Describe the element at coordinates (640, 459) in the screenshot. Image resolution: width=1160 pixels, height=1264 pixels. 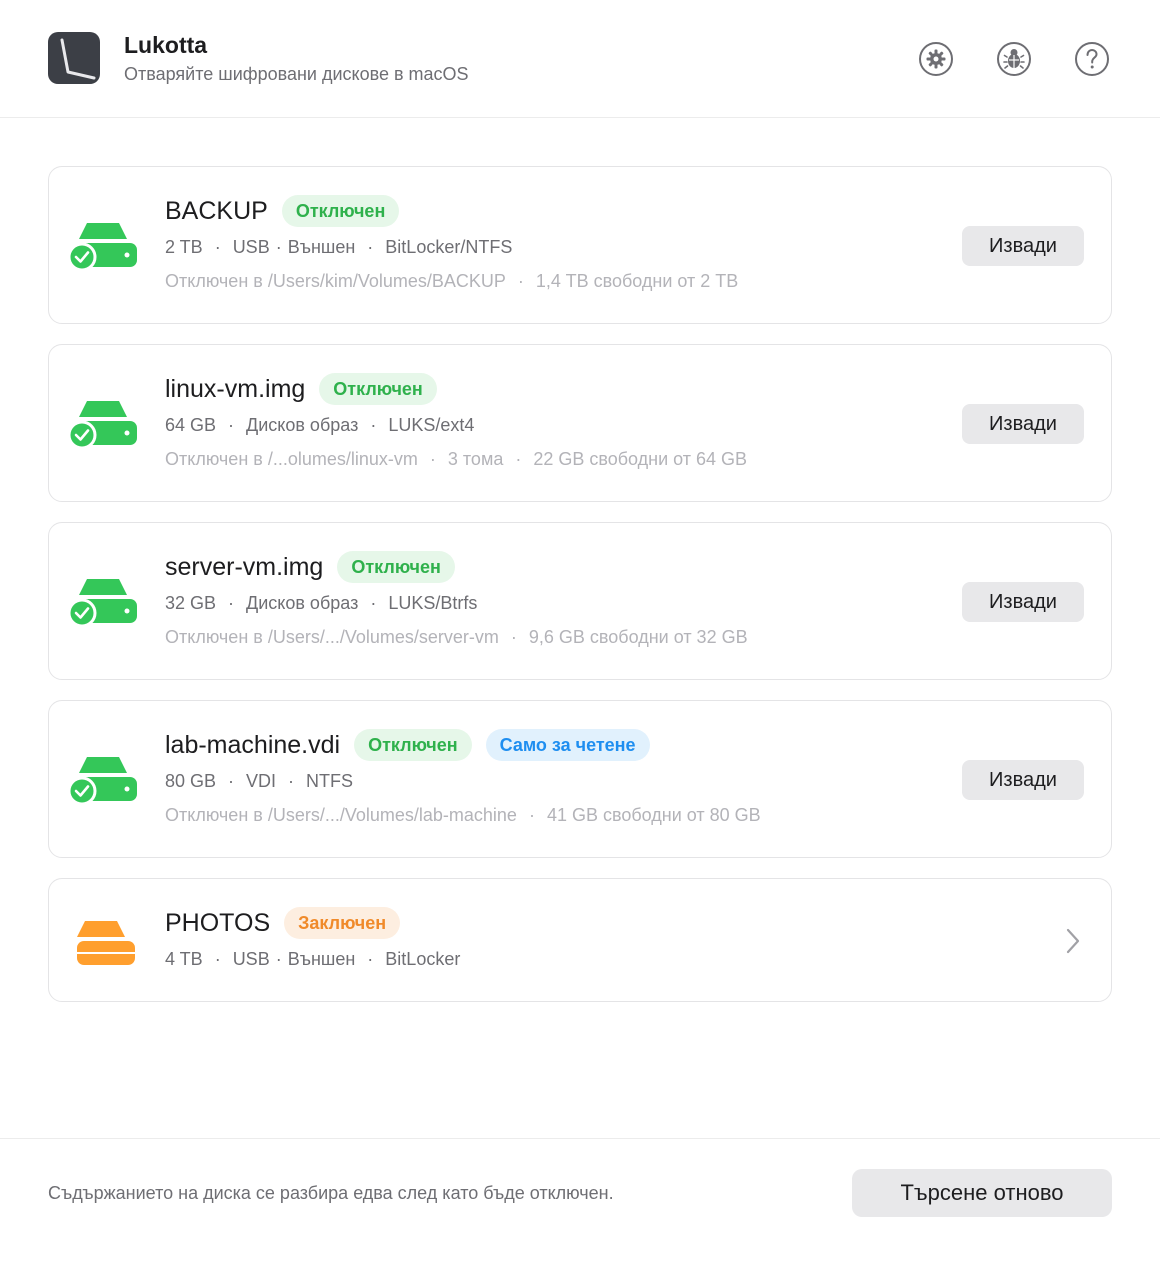
I see `free-space: 22 GB свободни от 64 GB` at that location.